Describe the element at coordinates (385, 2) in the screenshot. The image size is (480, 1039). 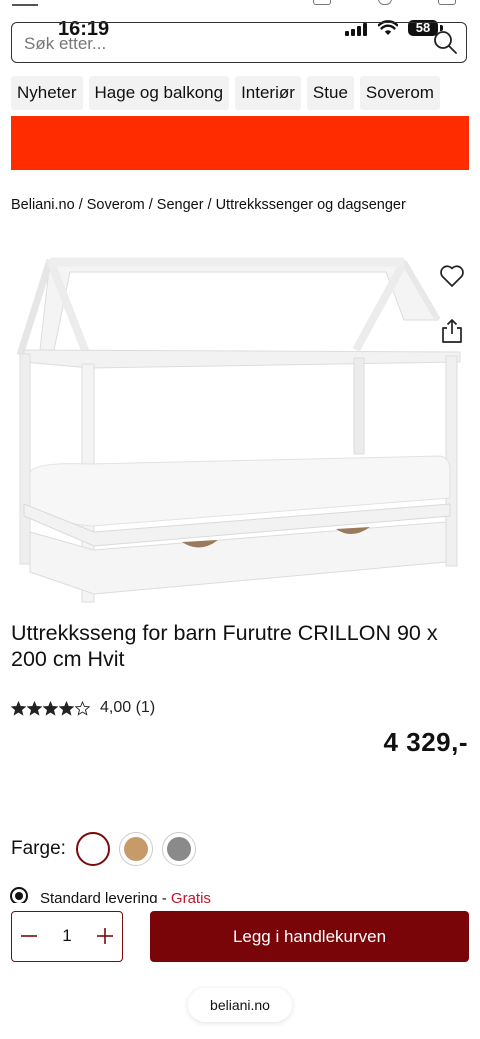
I see `wishlist-icon` at that location.